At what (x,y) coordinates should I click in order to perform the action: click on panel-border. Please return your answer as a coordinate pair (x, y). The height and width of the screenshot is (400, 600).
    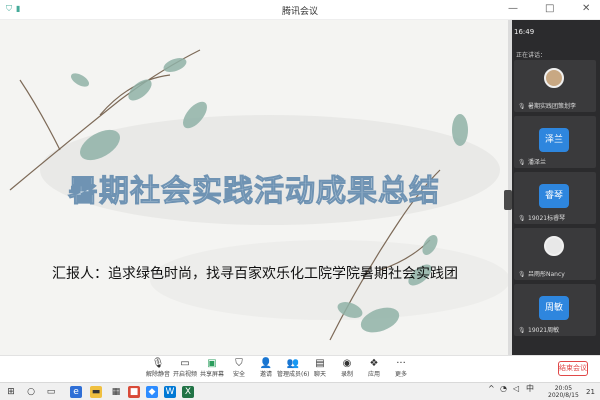
    Looking at the image, I should click on (510, 187).